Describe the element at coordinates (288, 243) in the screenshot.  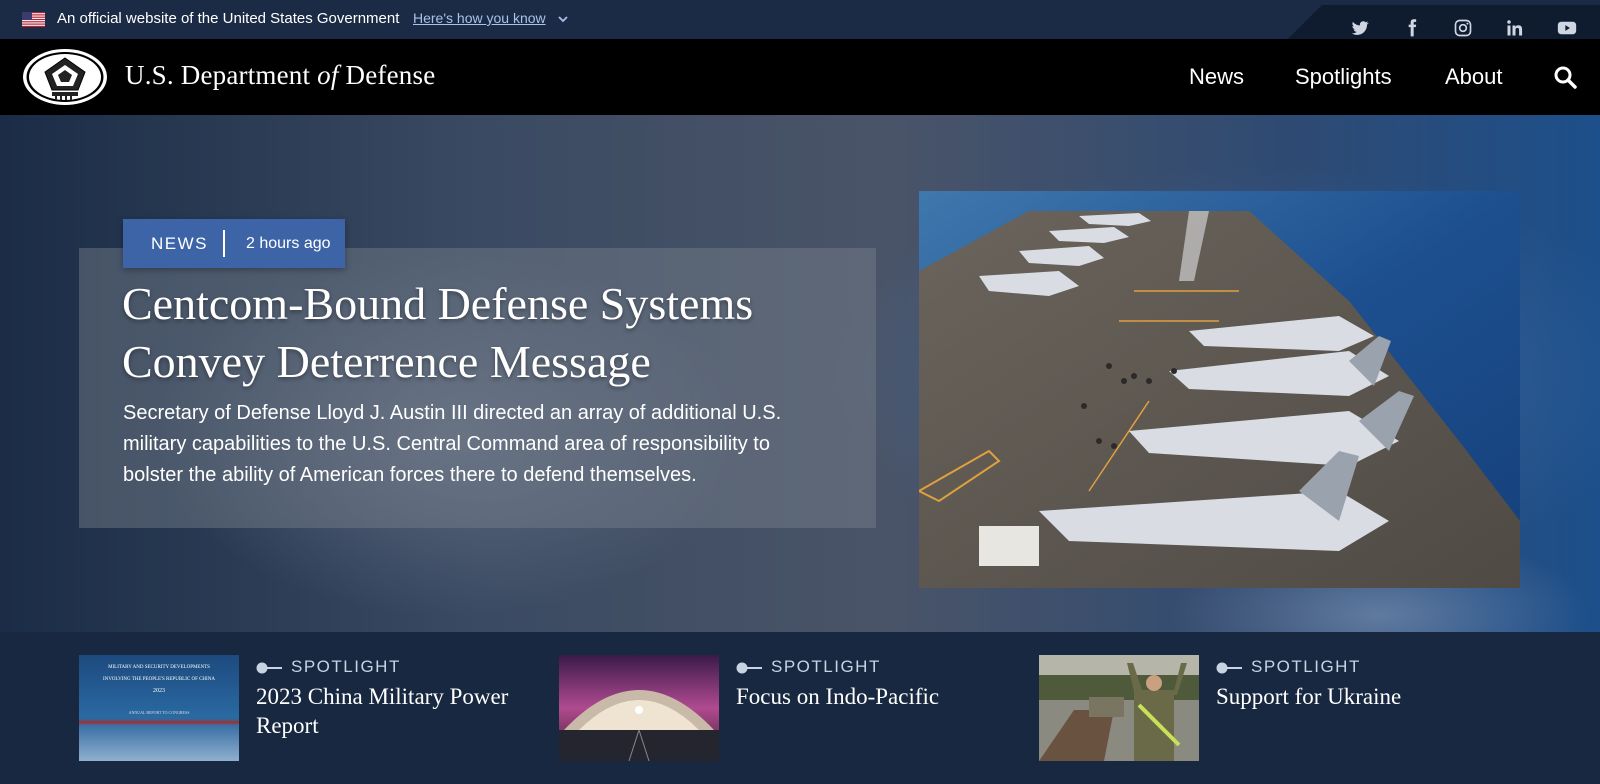
I see `badge-timestamp: 2 hours ago` at that location.